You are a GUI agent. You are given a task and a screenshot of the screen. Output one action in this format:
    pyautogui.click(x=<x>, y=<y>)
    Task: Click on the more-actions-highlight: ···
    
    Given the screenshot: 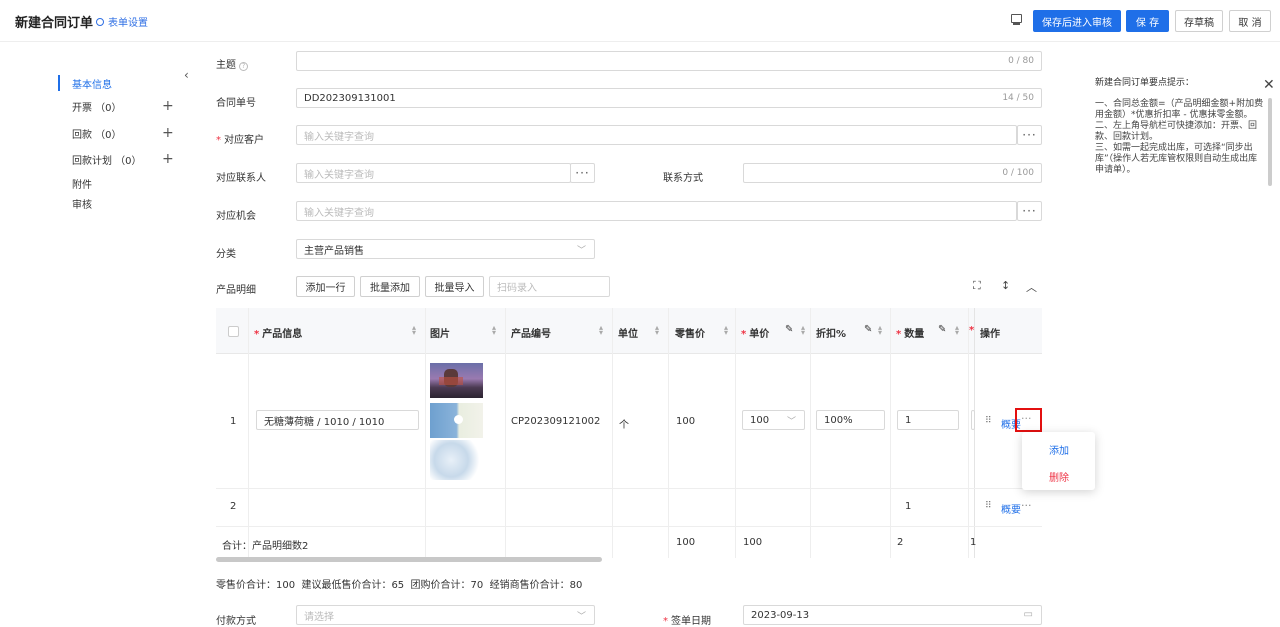 What is the action you would take?
    pyautogui.click(x=1028, y=420)
    